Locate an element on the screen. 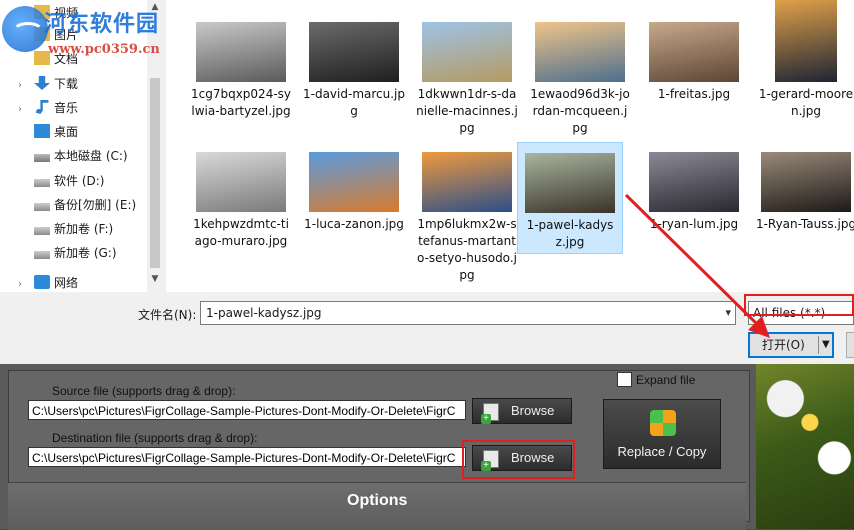  scrollbar-thumb is located at coordinates (155, 173).